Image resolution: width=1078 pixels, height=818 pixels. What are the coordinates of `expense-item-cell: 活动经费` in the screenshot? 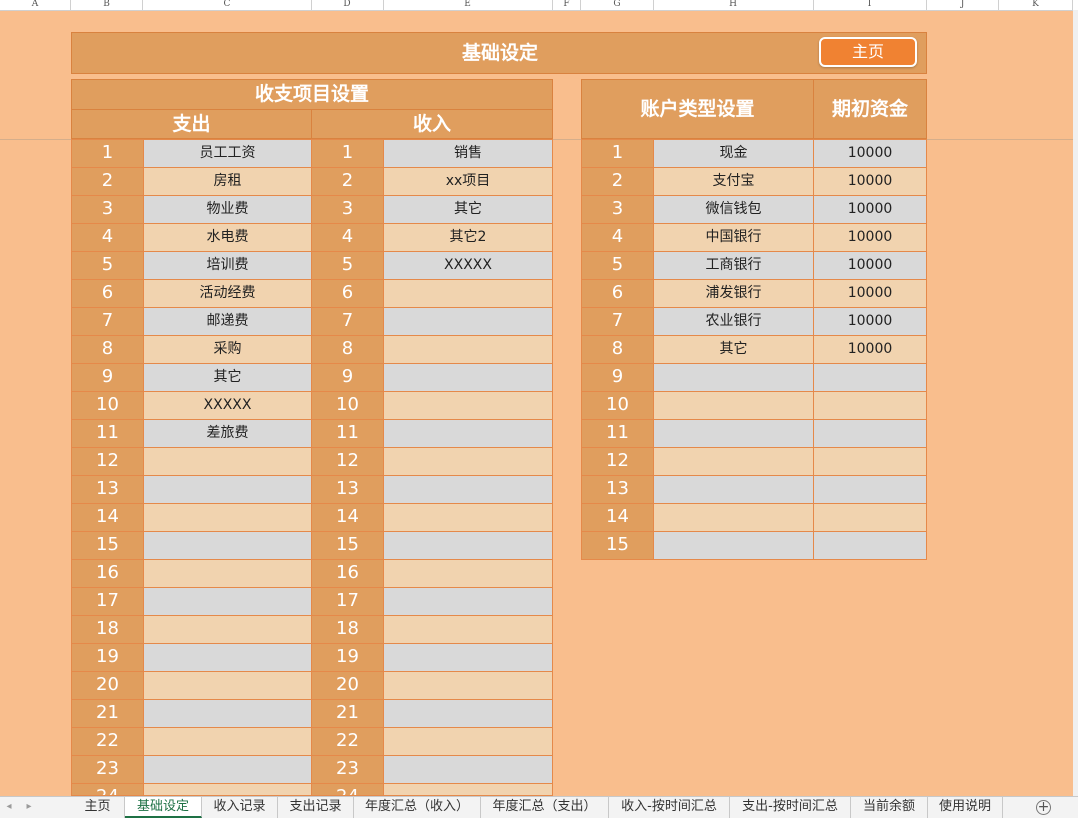 It's located at (227, 293).